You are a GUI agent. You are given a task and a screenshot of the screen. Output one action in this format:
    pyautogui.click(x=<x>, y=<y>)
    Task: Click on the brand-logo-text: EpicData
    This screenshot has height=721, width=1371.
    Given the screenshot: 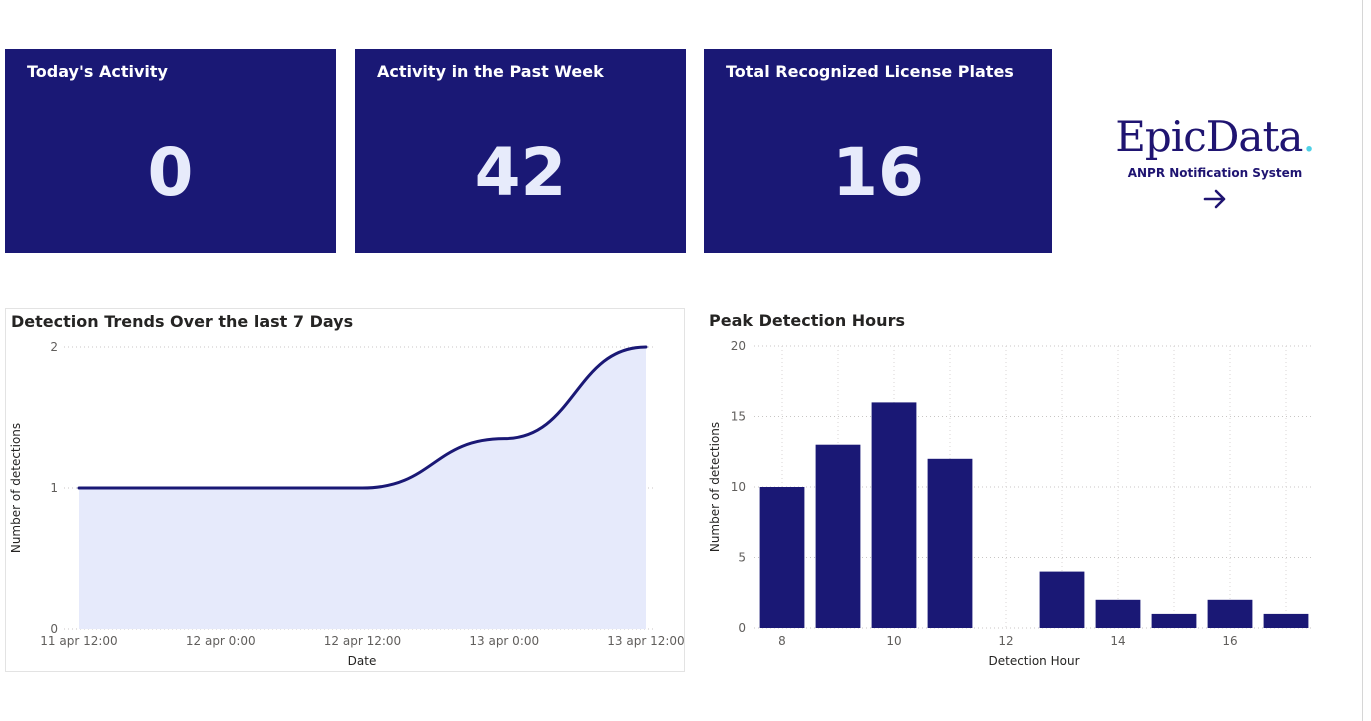 What is the action you would take?
    pyautogui.click(x=1209, y=136)
    